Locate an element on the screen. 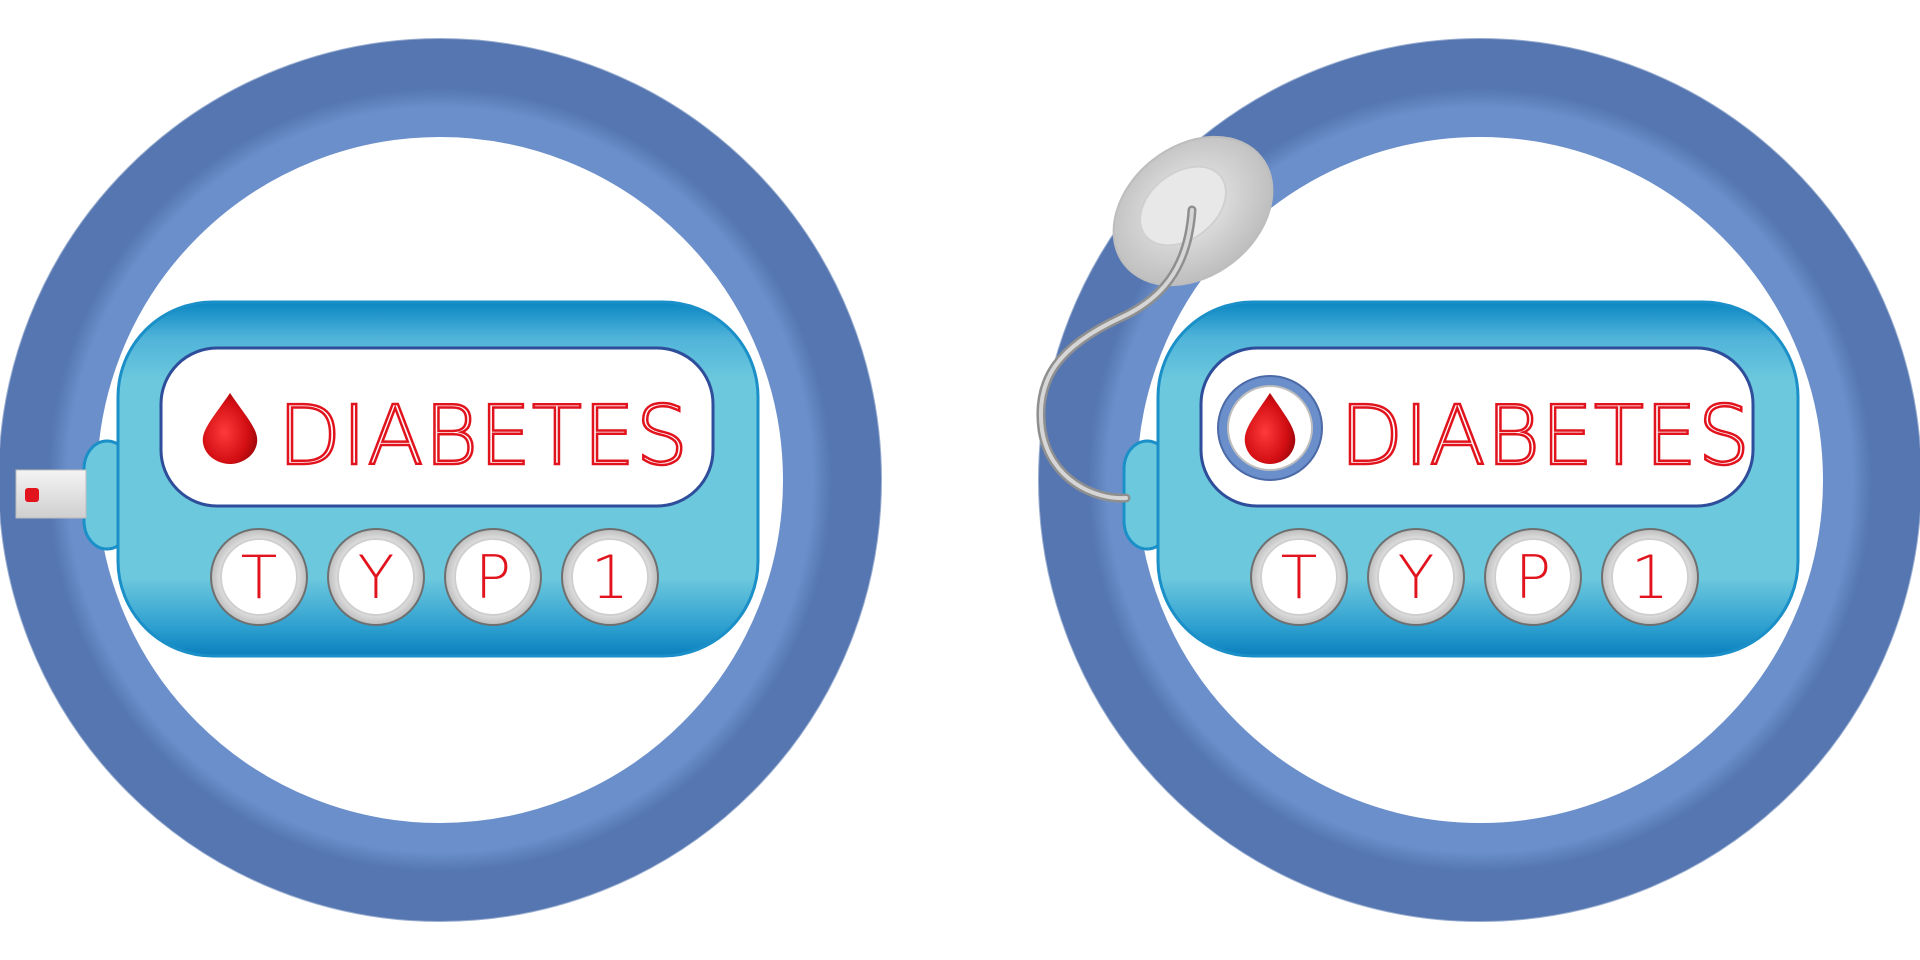 The width and height of the screenshot is (1920, 960). blood-drop-button is located at coordinates (1270, 428).